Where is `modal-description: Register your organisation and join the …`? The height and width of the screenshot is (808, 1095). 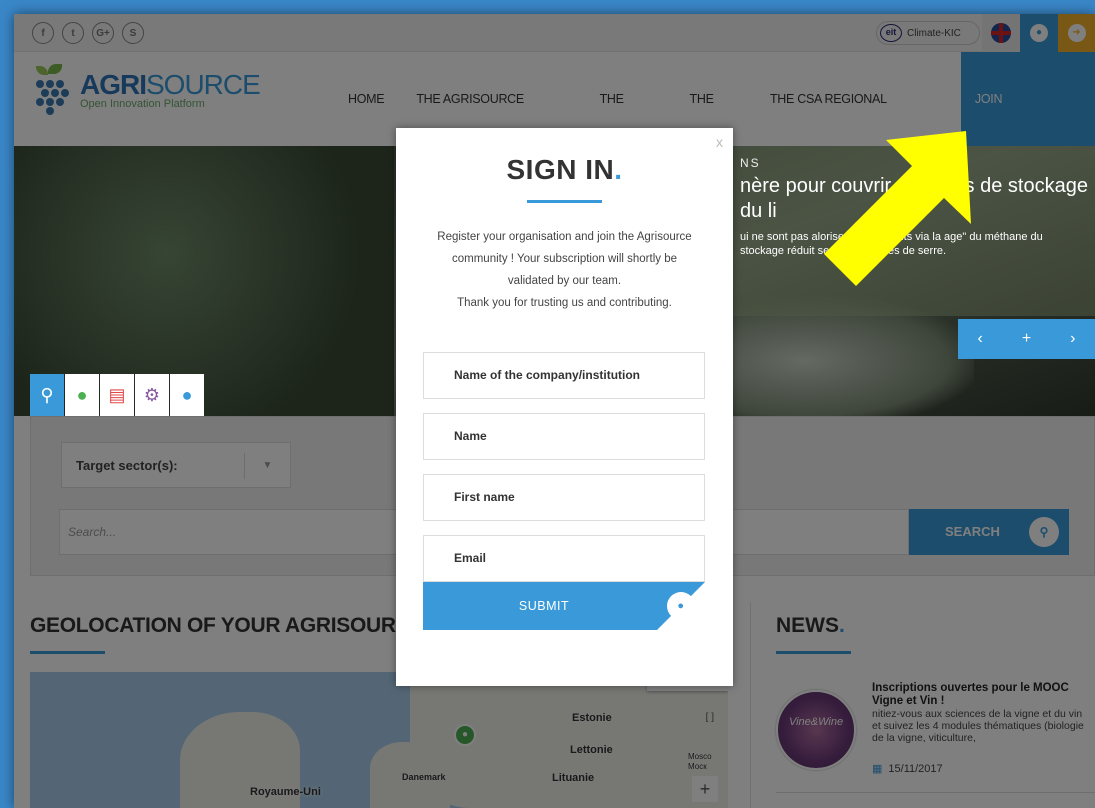 modal-description: Register your organisation and join the … is located at coordinates (564, 270).